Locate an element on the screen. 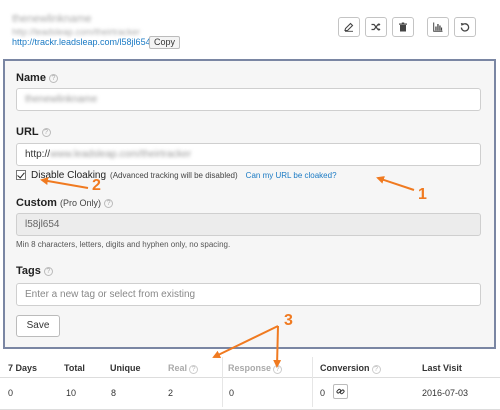 Image resolution: width=500 pixels, height=410 pixels. reset-button is located at coordinates (465, 27).